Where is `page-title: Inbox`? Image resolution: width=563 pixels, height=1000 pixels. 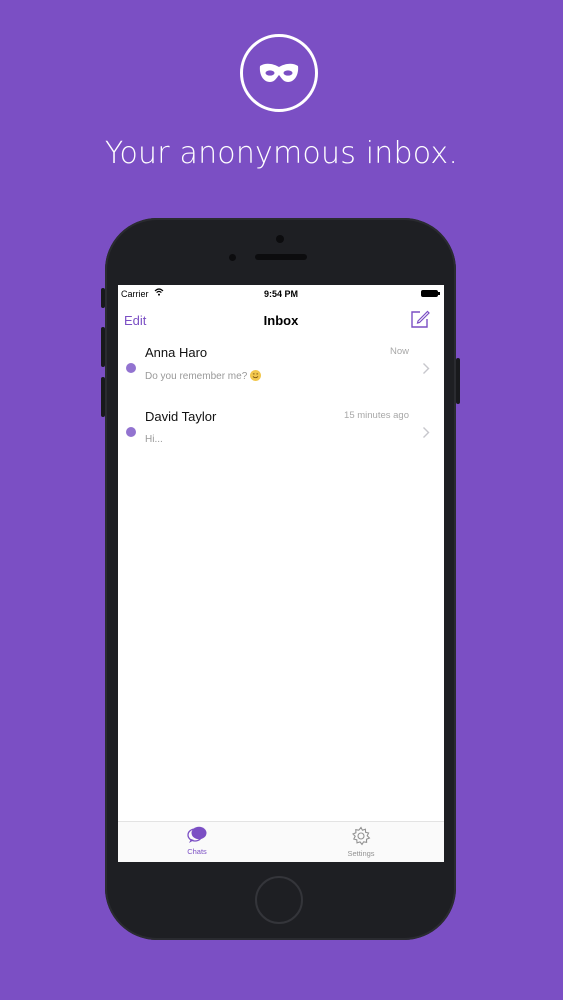
page-title: Inbox is located at coordinates (281, 320).